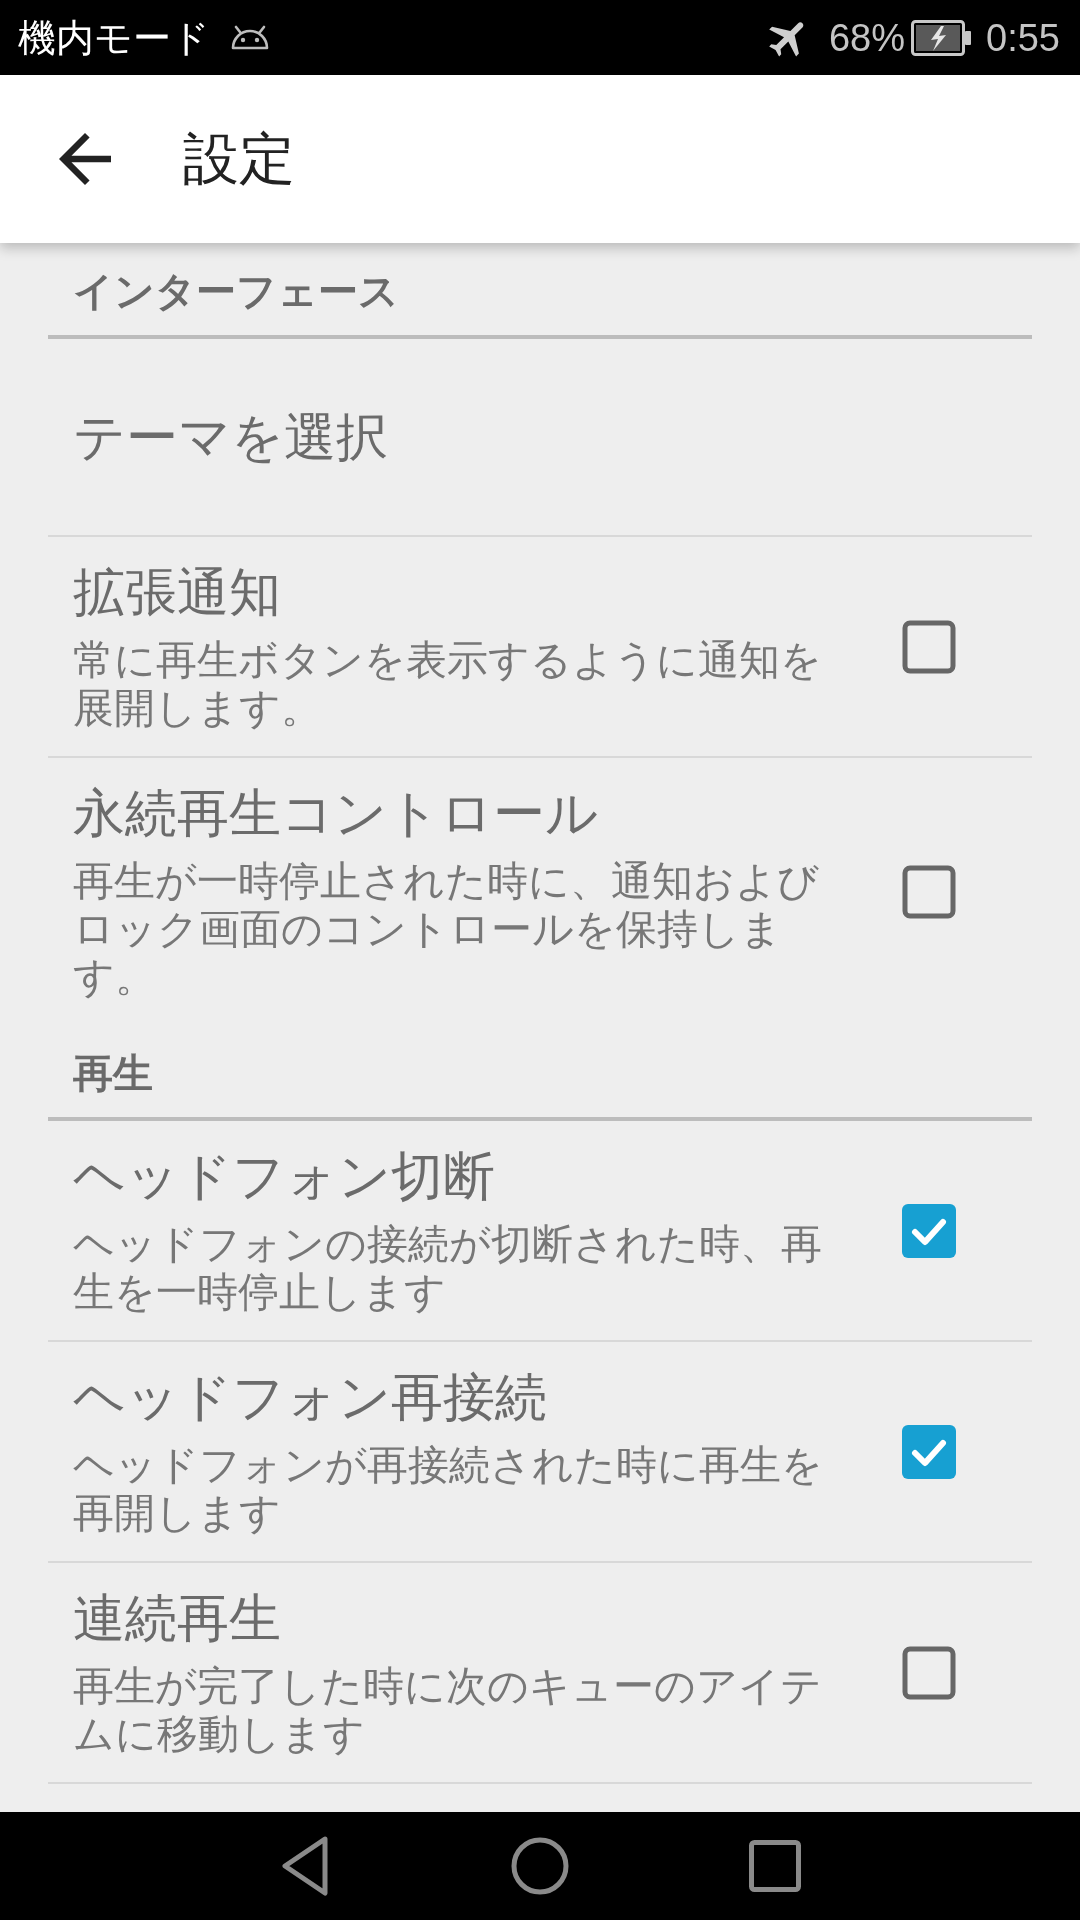  Describe the element at coordinates (775, 1866) in the screenshot. I see `recents-icon` at that location.